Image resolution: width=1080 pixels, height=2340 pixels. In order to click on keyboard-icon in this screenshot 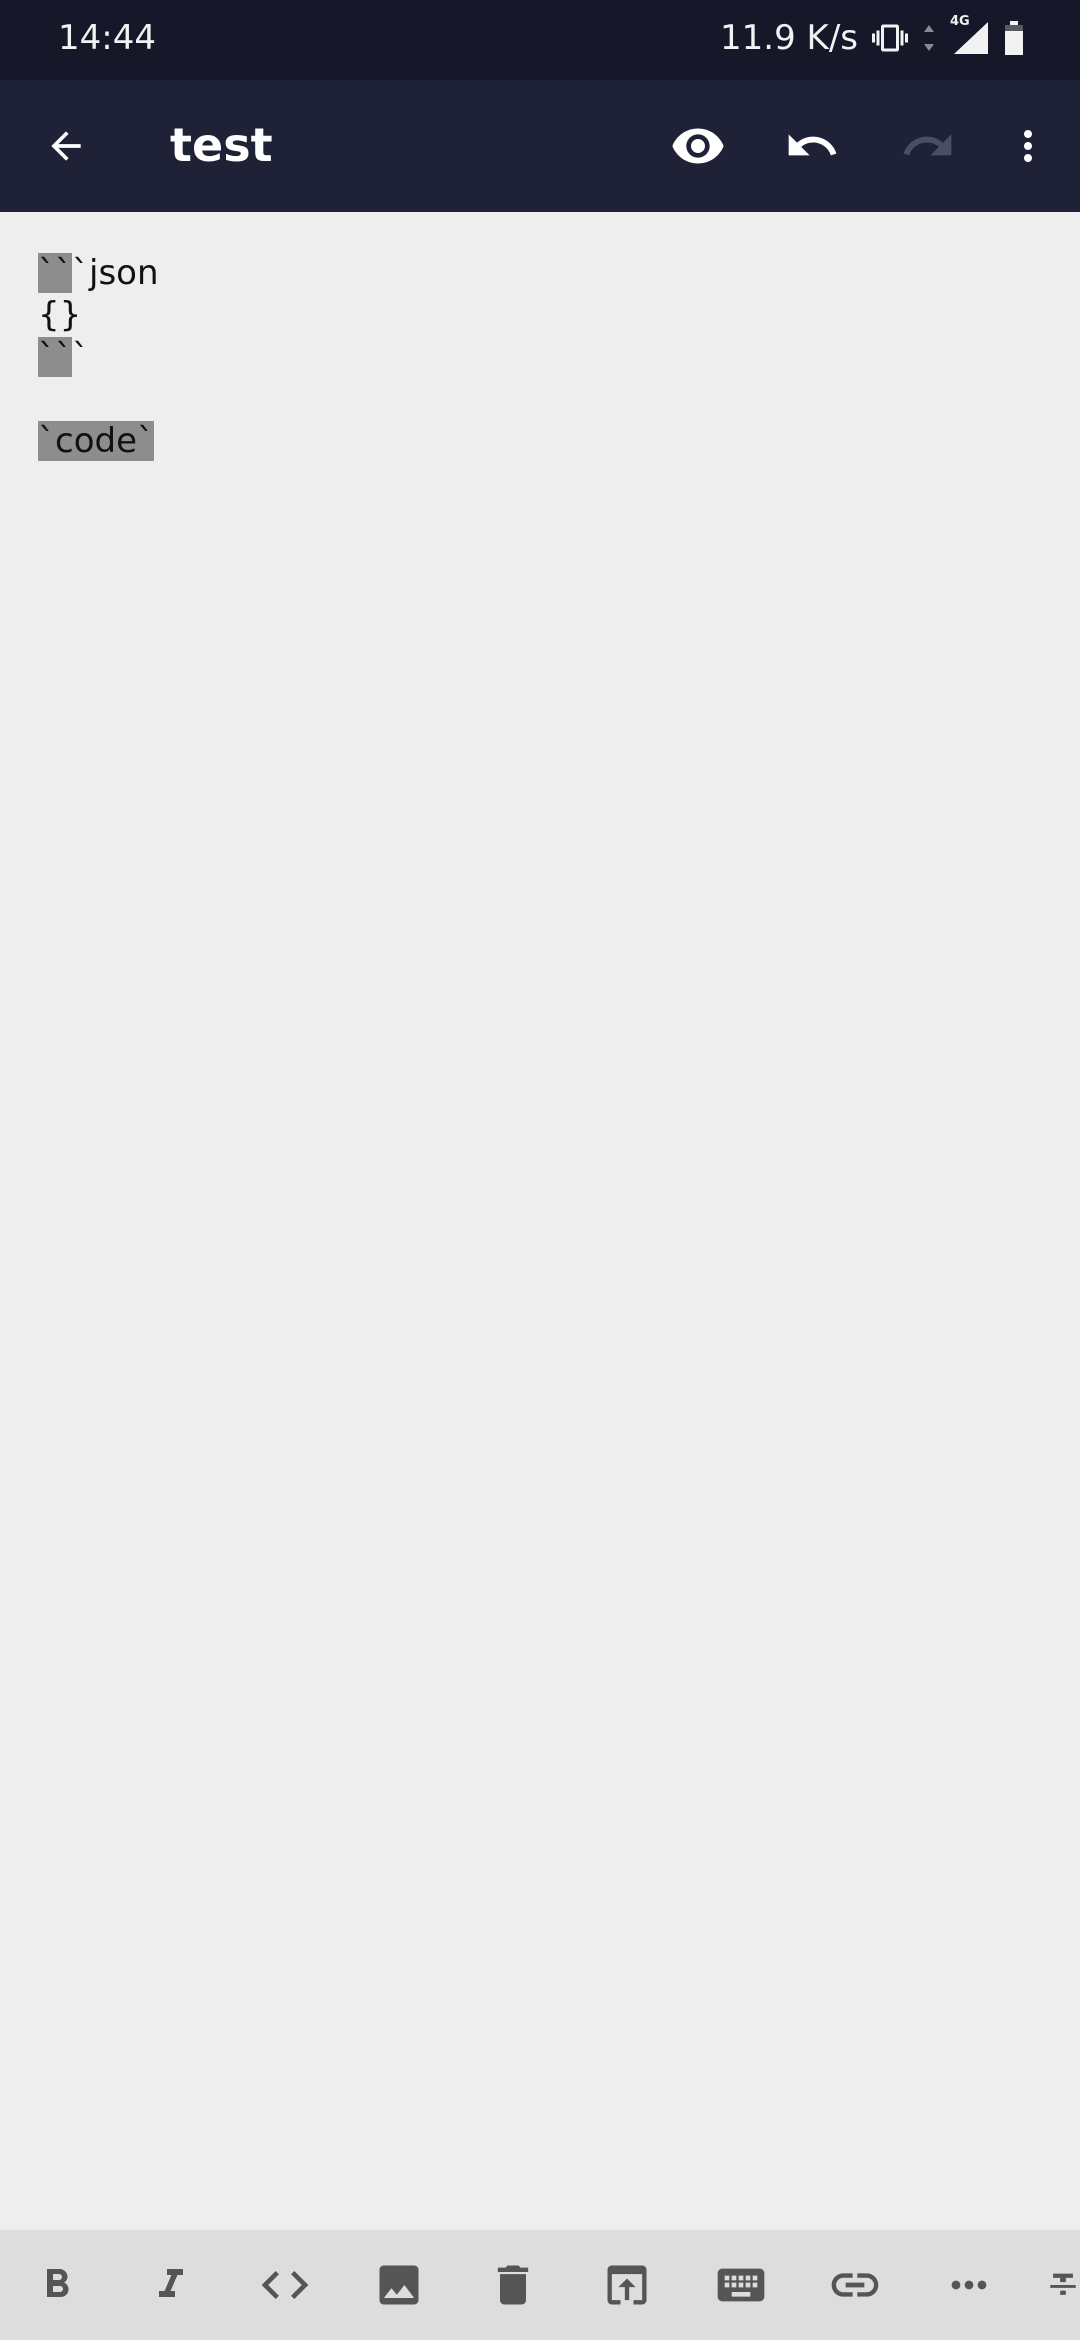, I will do `click(741, 2285)`.